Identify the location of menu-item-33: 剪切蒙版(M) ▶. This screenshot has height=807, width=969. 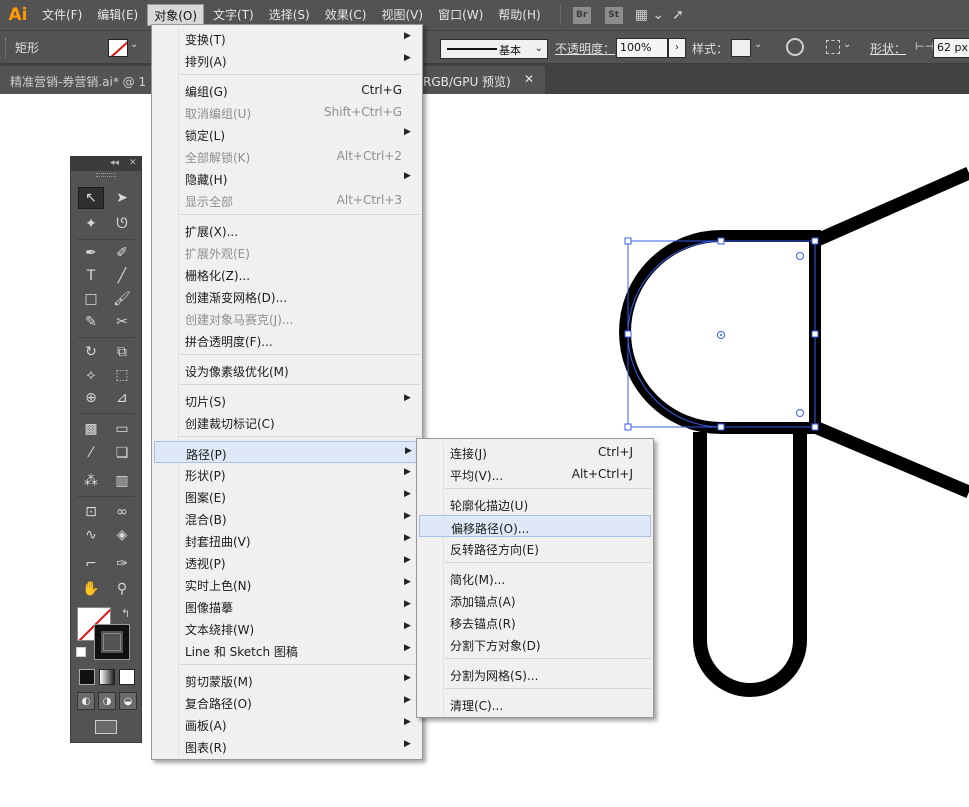
(287, 680).